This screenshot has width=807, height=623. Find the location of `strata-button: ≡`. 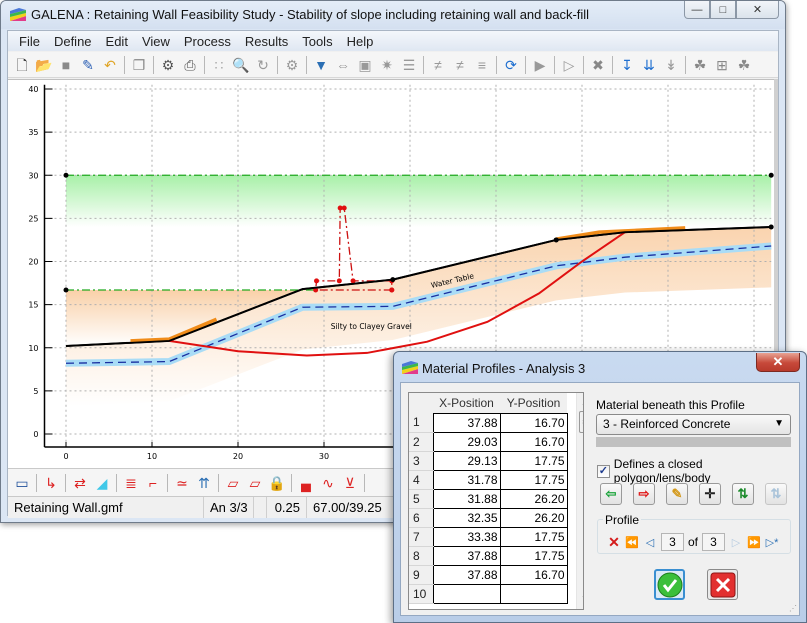

strata-button: ≡ is located at coordinates (482, 65).